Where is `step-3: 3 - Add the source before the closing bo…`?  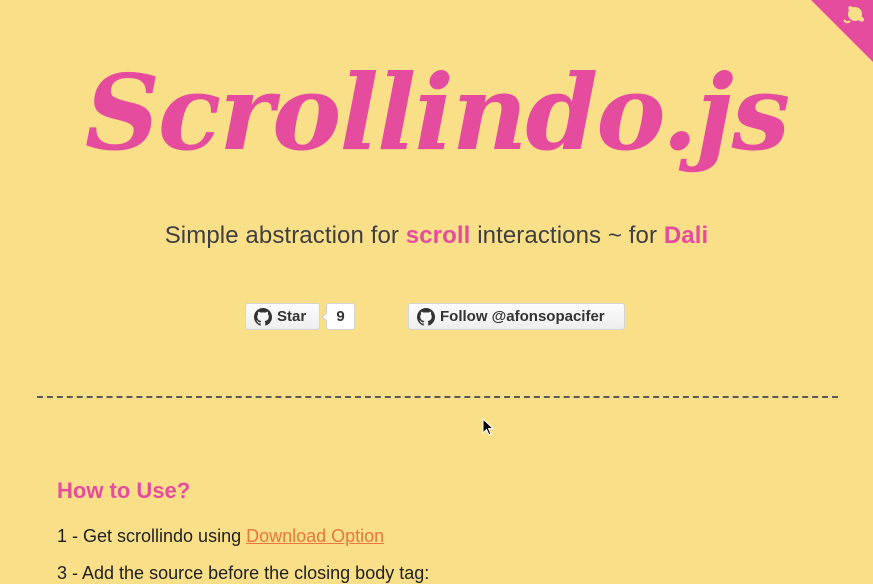
step-3: 3 - Add the source before the closing bo… is located at coordinates (243, 573).